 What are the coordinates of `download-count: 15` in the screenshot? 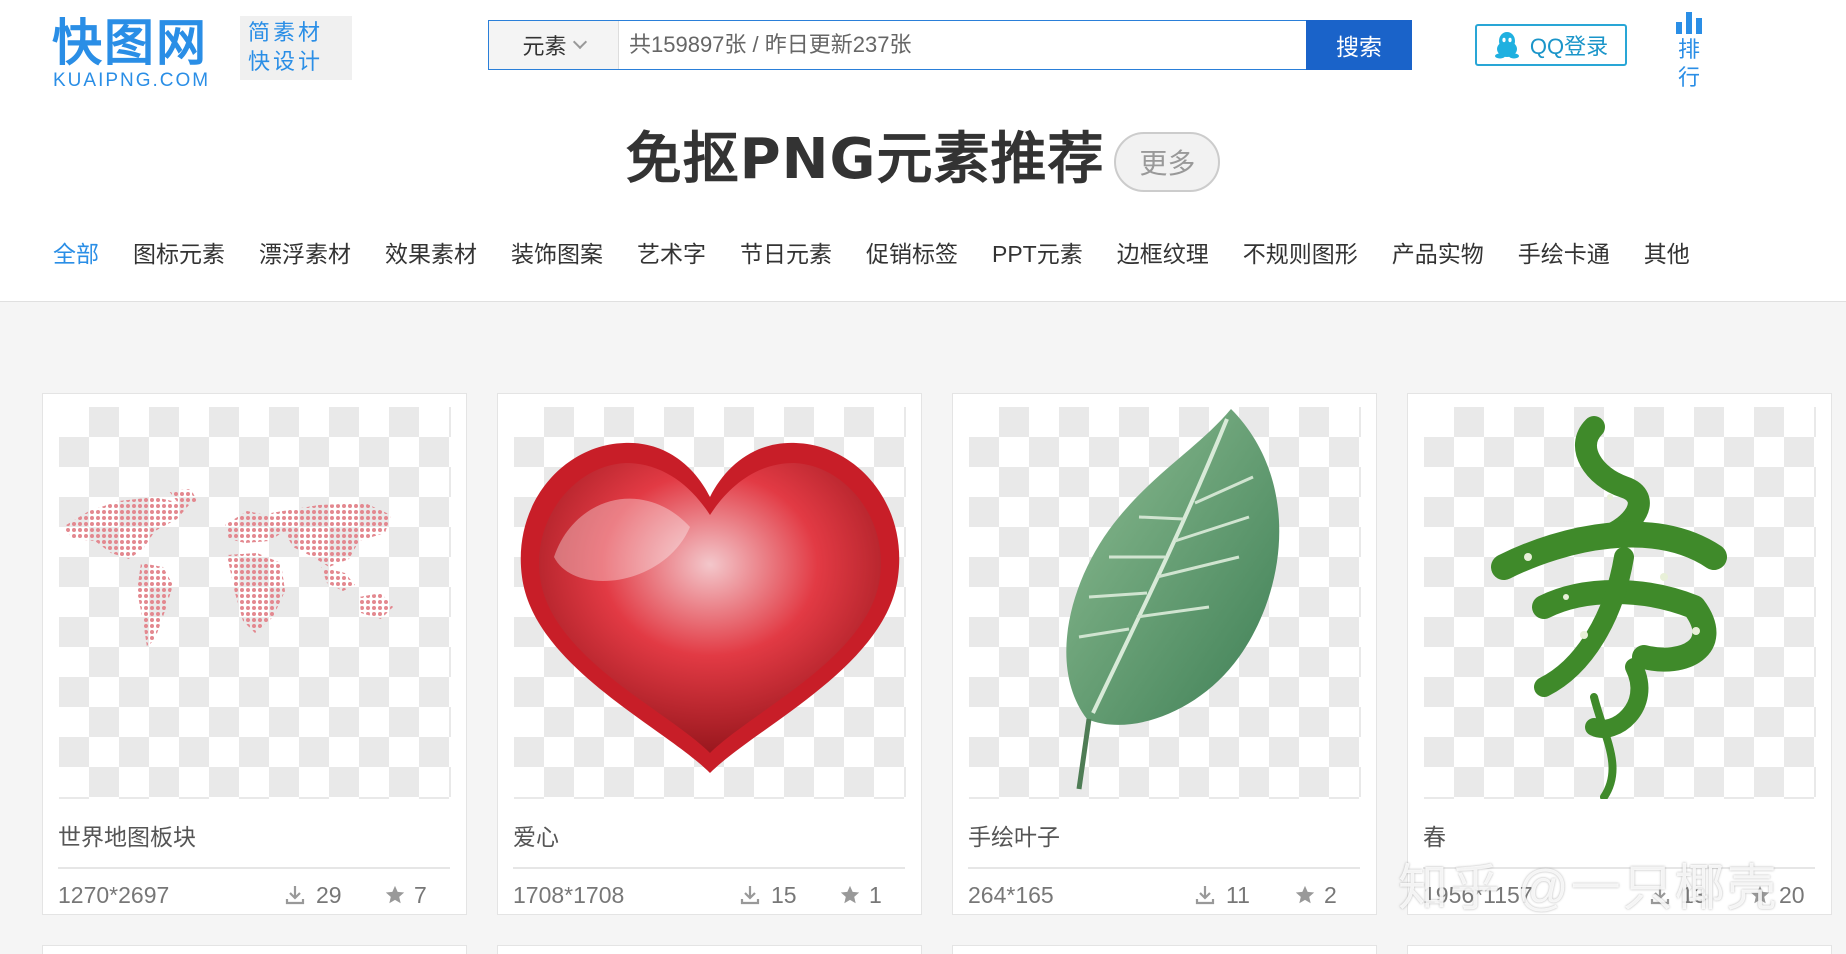 It's located at (768, 895).